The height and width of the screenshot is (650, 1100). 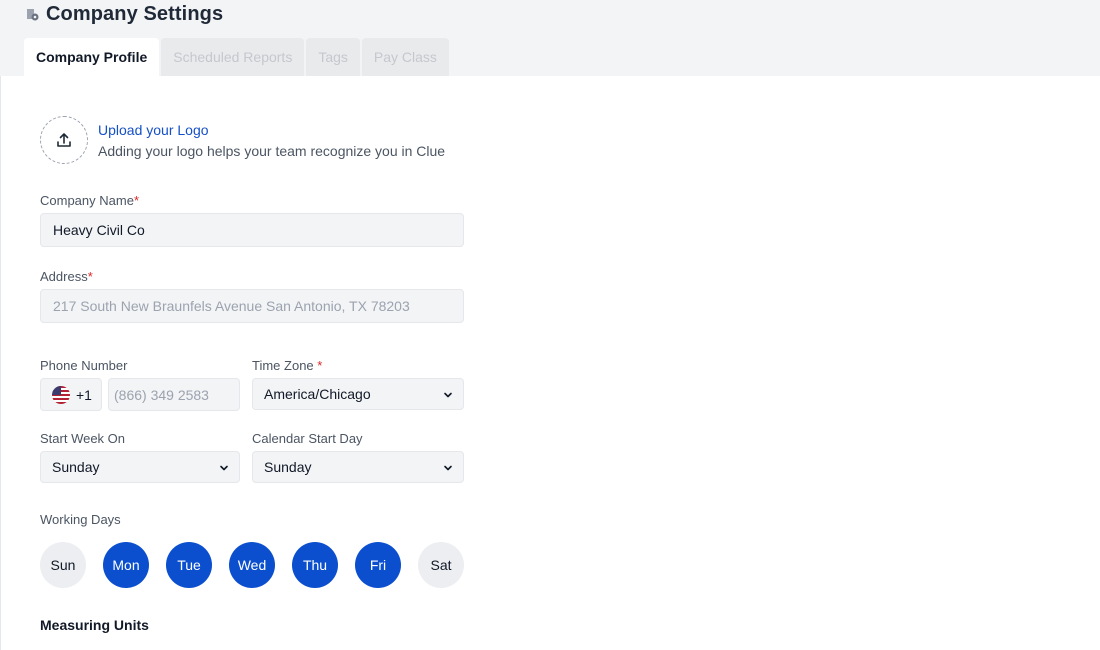 What do you see at coordinates (76, 467) in the screenshot?
I see `start-week-on-value: Sunday` at bounding box center [76, 467].